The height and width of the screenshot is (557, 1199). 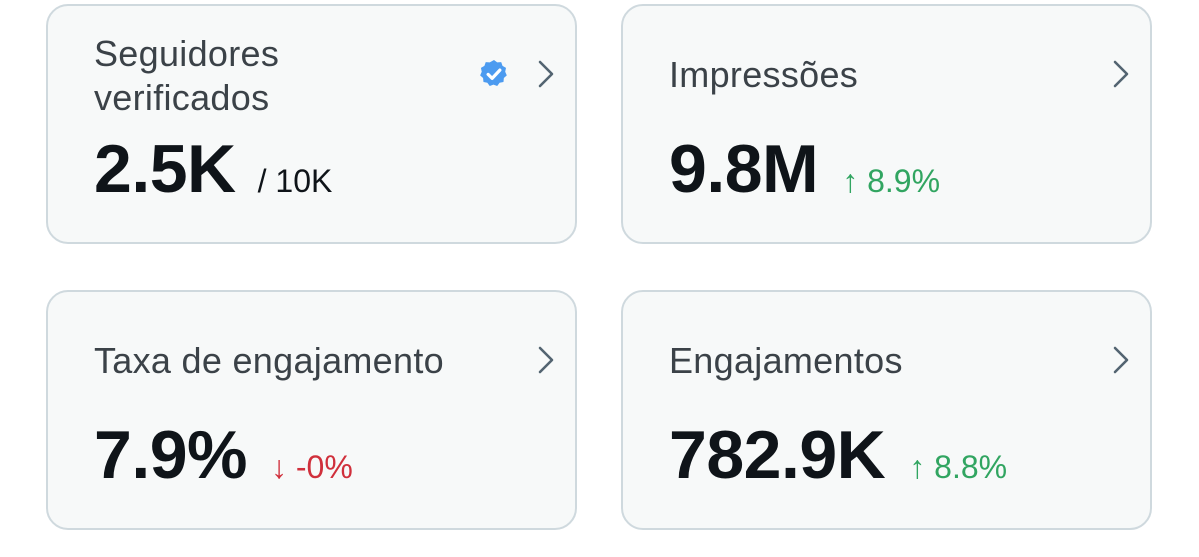 What do you see at coordinates (171, 455) in the screenshot?
I see `metric-value: 7.9%` at bounding box center [171, 455].